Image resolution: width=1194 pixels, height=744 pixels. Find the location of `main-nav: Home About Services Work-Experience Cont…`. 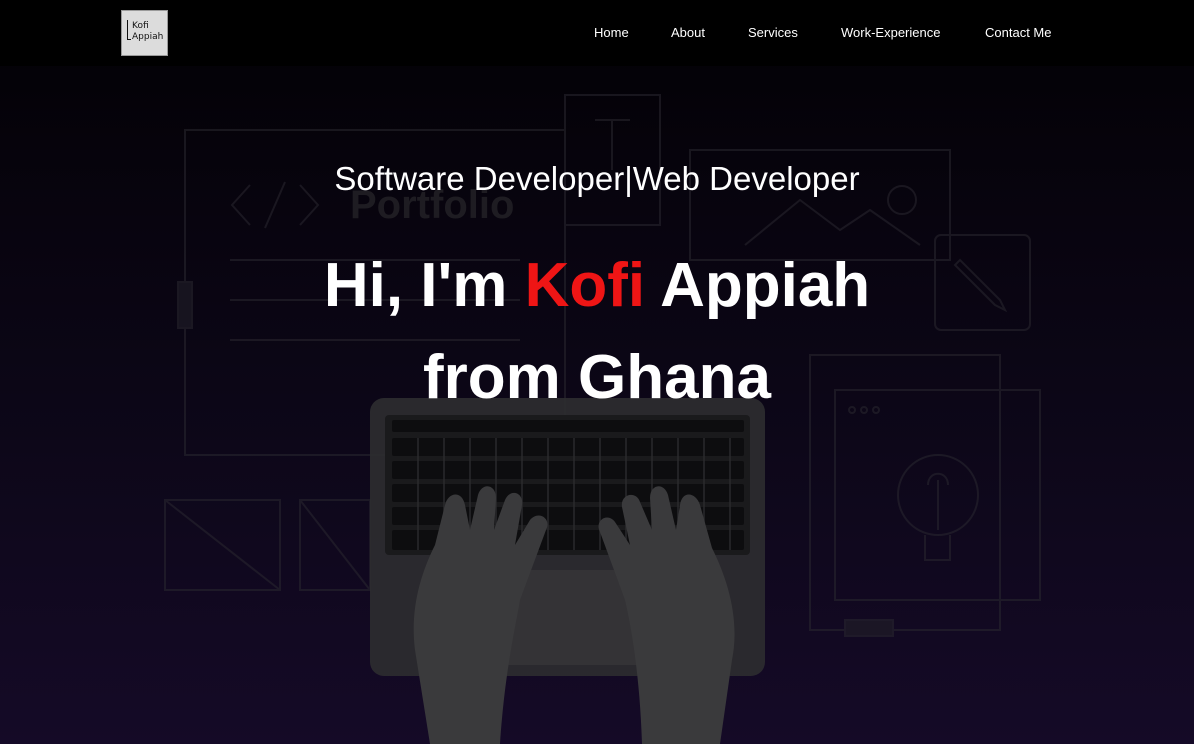

main-nav: Home About Services Work-Experience Cont… is located at coordinates (597, 33).